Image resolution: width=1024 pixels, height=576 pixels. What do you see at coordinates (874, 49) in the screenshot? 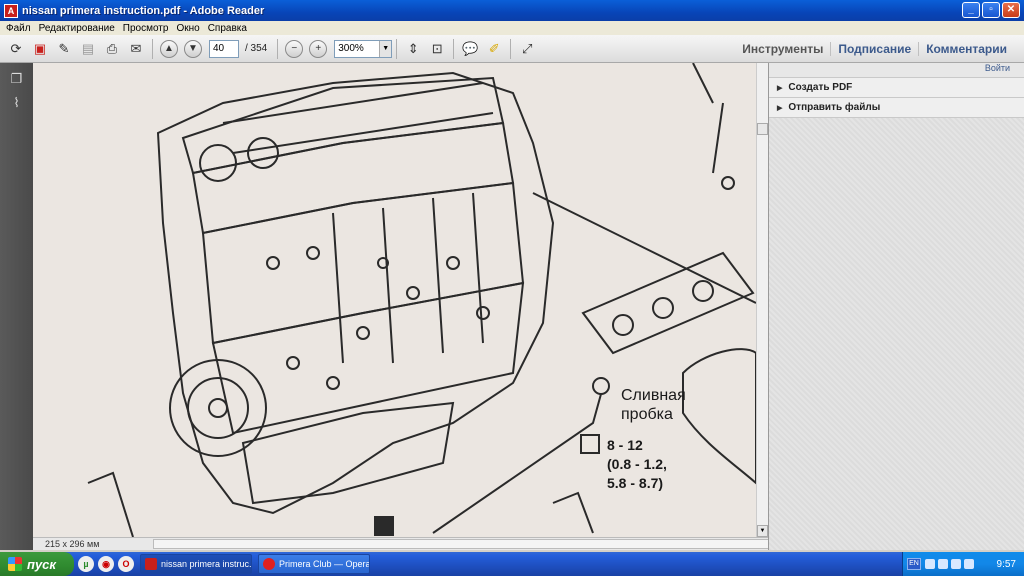
I see `sign-link: Подписание` at bounding box center [874, 49].